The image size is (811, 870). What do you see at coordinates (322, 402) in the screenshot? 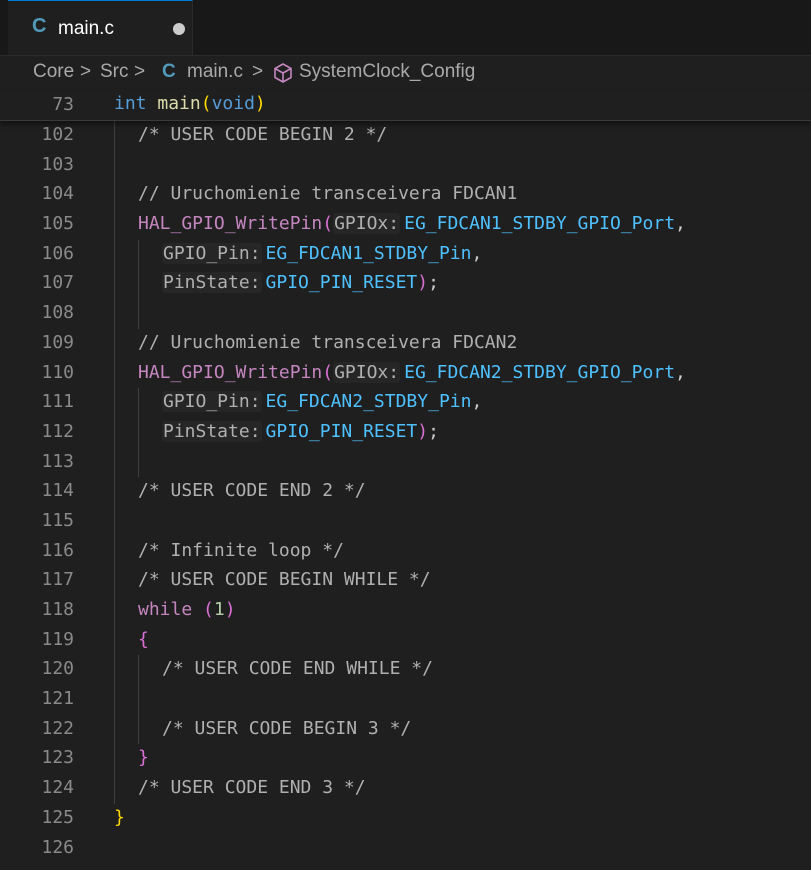
I see `code-text: GPIO_Pin: EG_FDCAN2_STDBY_Pin,` at bounding box center [322, 402].